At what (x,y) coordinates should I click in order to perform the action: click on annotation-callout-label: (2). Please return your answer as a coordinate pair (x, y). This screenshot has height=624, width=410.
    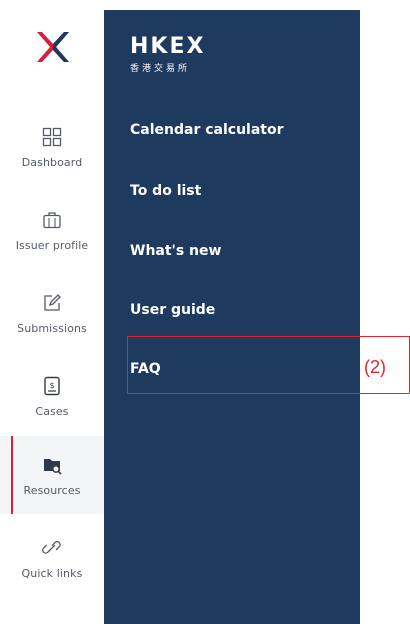
    Looking at the image, I should click on (375, 367).